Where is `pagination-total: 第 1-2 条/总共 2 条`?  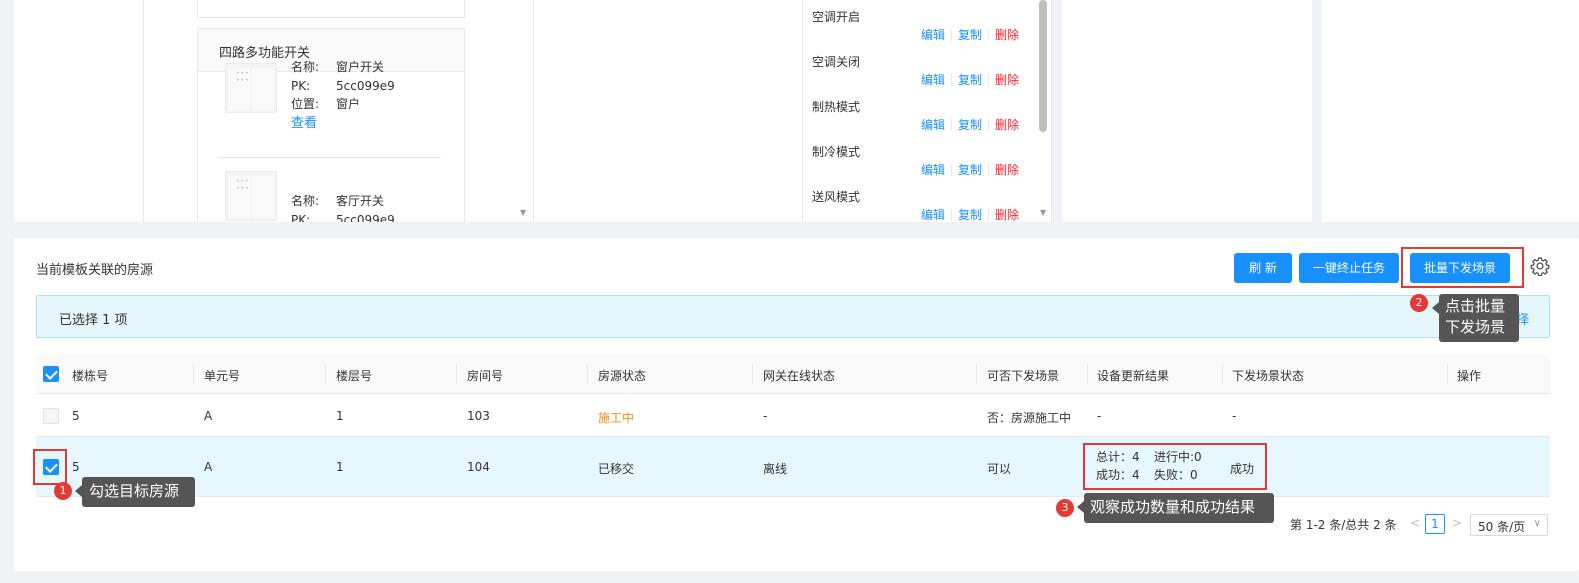
pagination-total: 第 1-2 条/总共 2 条 is located at coordinates (1343, 525).